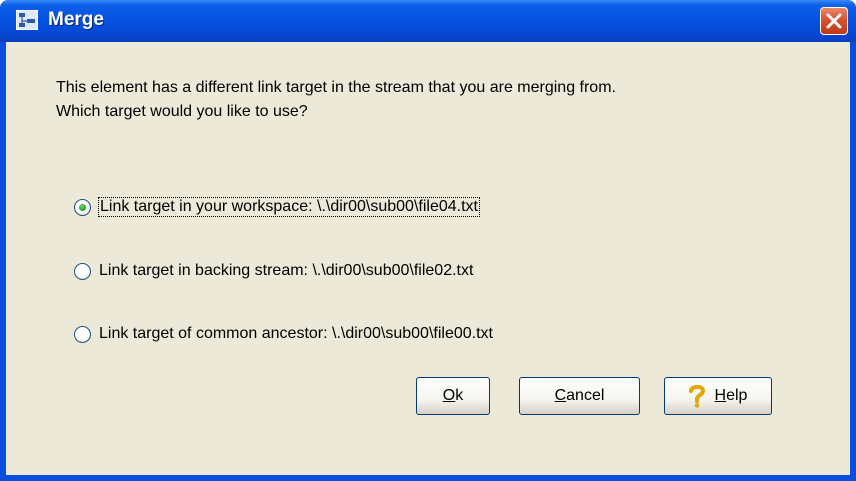 Image resolution: width=856 pixels, height=481 pixels. I want to click on ok-button-label: Ok, so click(453, 395).